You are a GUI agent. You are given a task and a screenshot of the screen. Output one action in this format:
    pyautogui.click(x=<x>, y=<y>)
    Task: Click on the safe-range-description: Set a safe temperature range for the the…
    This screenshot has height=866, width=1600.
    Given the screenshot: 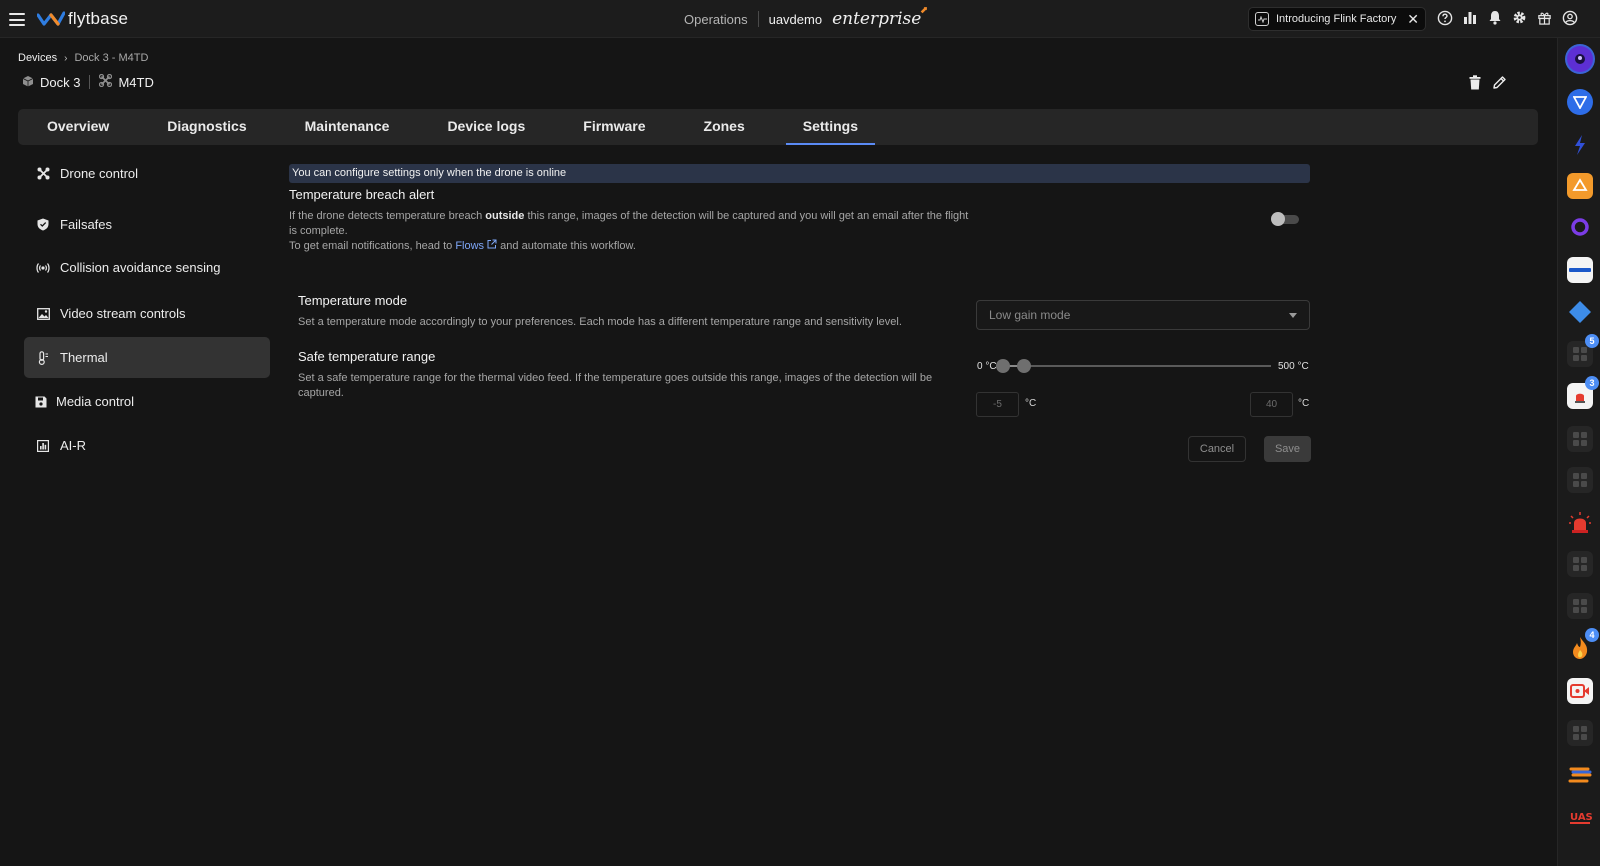 What is the action you would take?
    pyautogui.click(x=615, y=385)
    